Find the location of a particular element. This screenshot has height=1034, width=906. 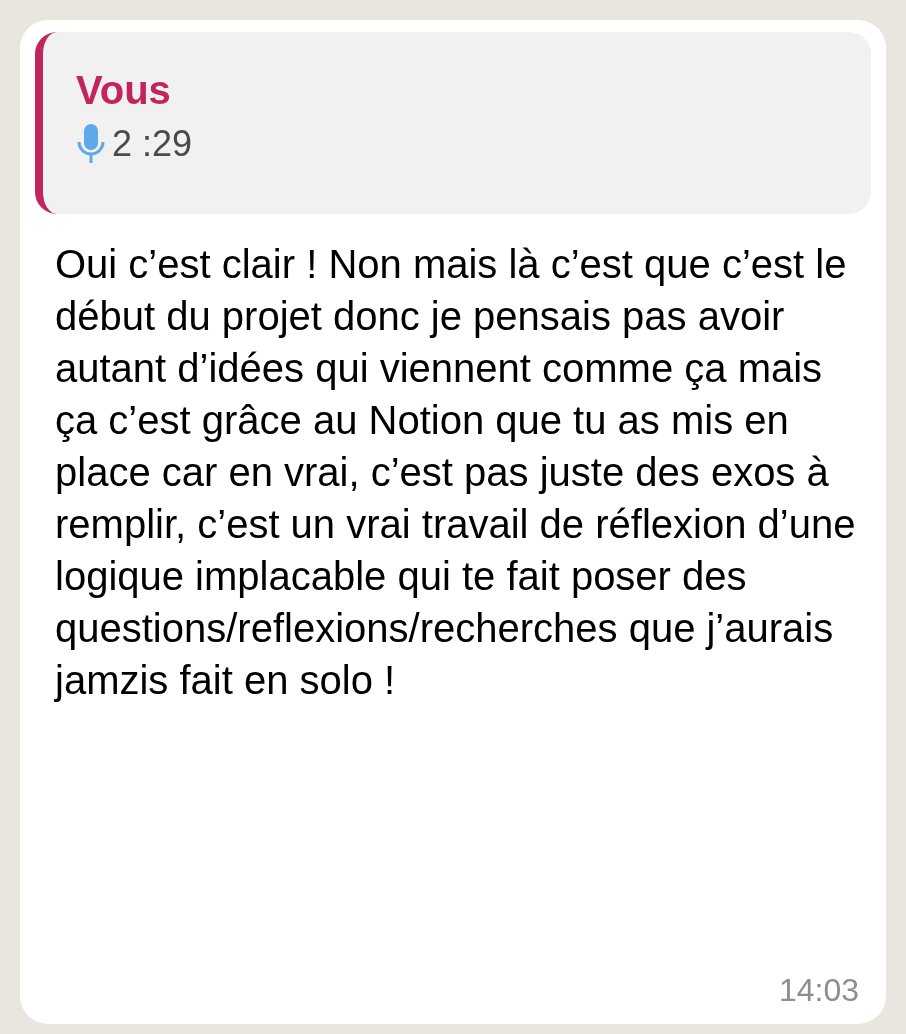

microphone-icon is located at coordinates (91, 144).